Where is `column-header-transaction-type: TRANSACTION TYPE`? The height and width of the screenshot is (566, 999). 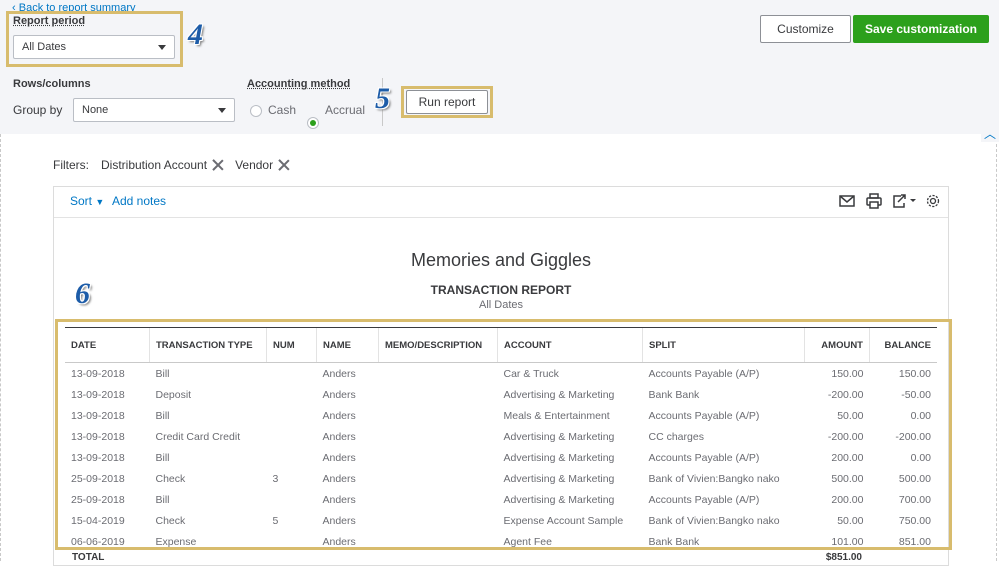 column-header-transaction-type: TRANSACTION TYPE is located at coordinates (208, 345).